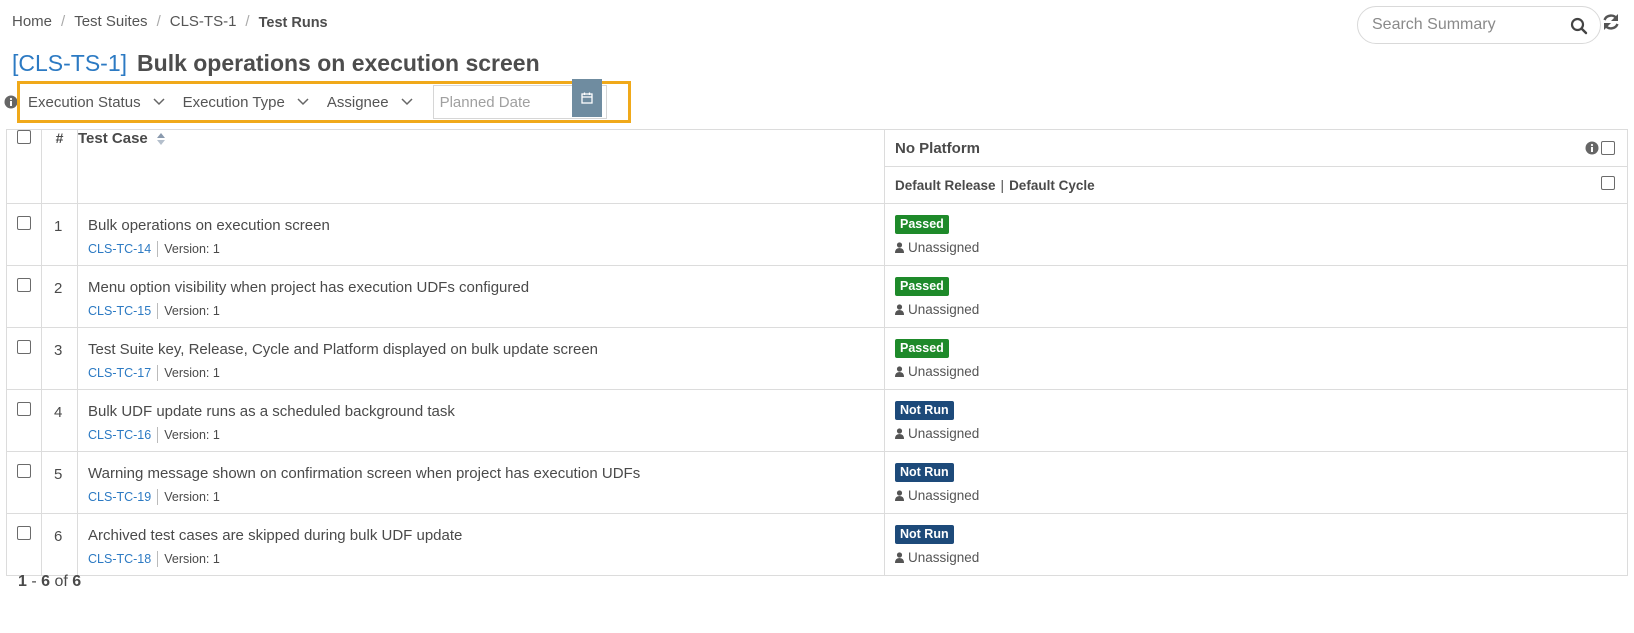 The height and width of the screenshot is (633, 1634). Describe the element at coordinates (233, 102) in the screenshot. I see `execution-type-label: Execution Type` at that location.